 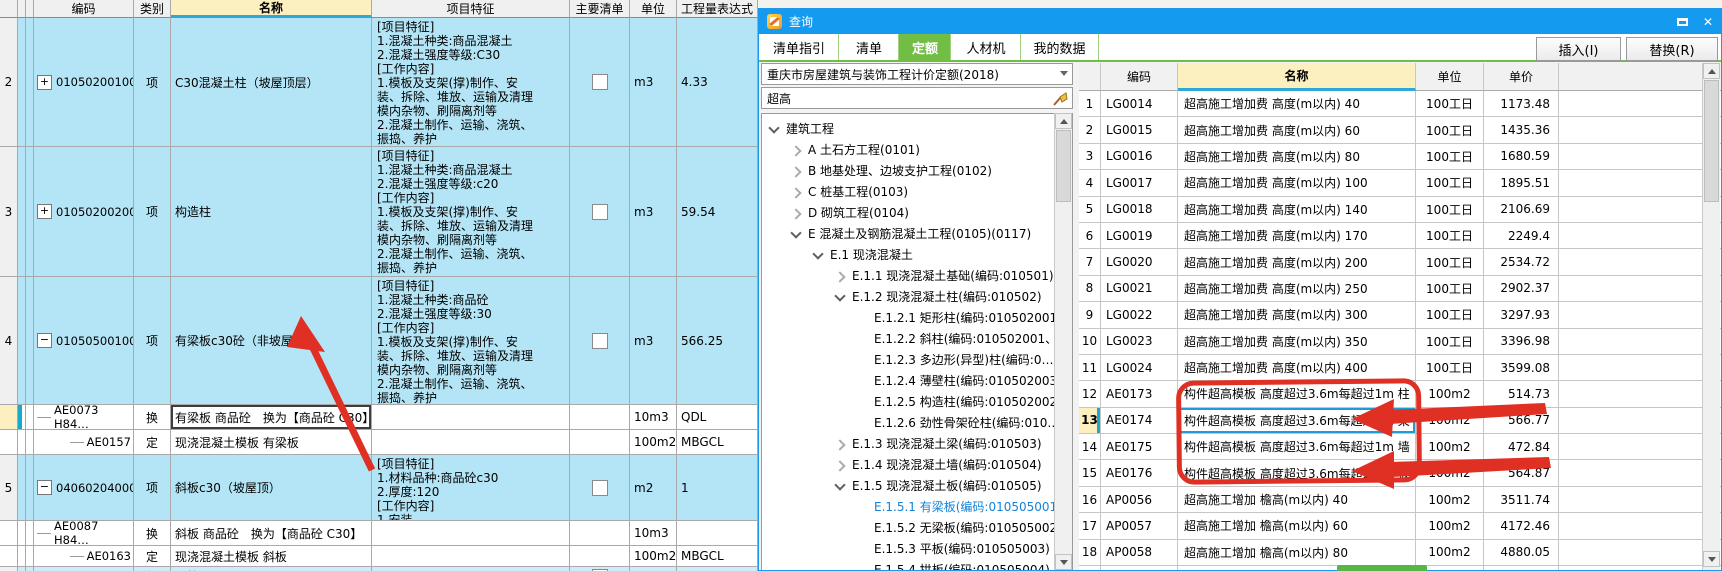 I want to click on quota-name: 超高施工增加 檐高(m以内) 100, so click(x=1297, y=568).